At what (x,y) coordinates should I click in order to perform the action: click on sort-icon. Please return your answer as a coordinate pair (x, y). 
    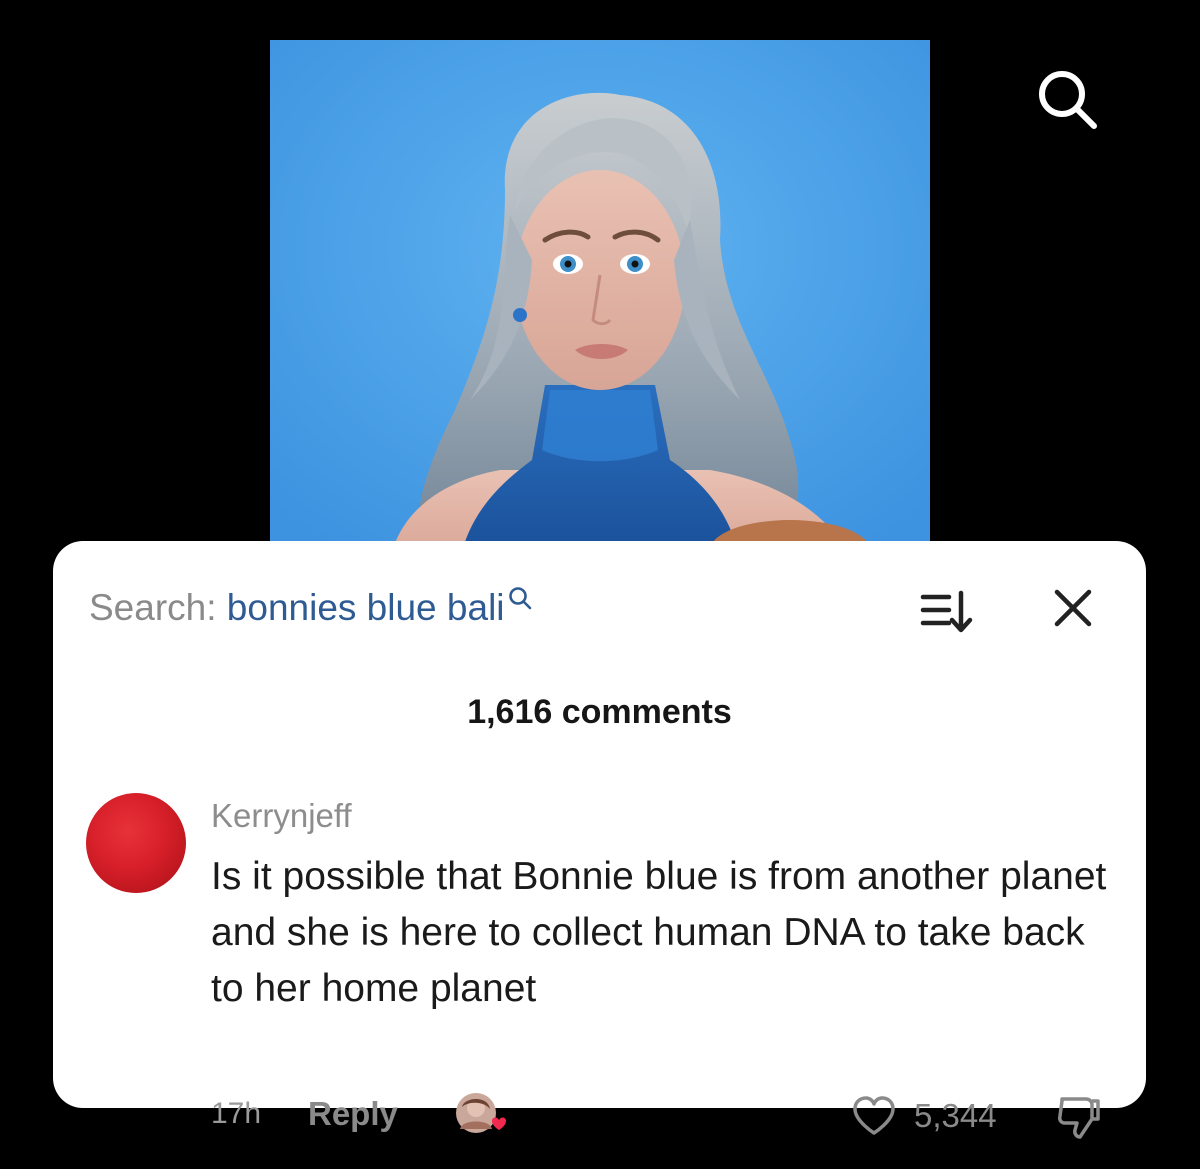
    Looking at the image, I should click on (948, 611).